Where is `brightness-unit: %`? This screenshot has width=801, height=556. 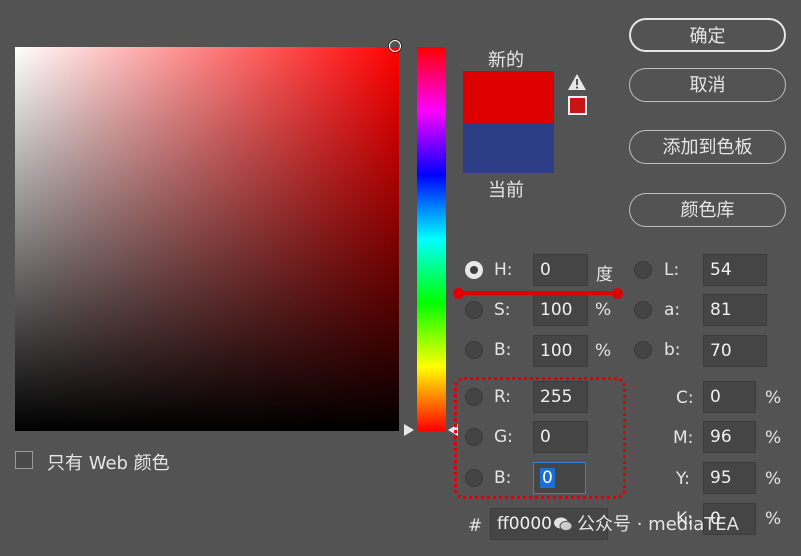
brightness-unit: % is located at coordinates (603, 351).